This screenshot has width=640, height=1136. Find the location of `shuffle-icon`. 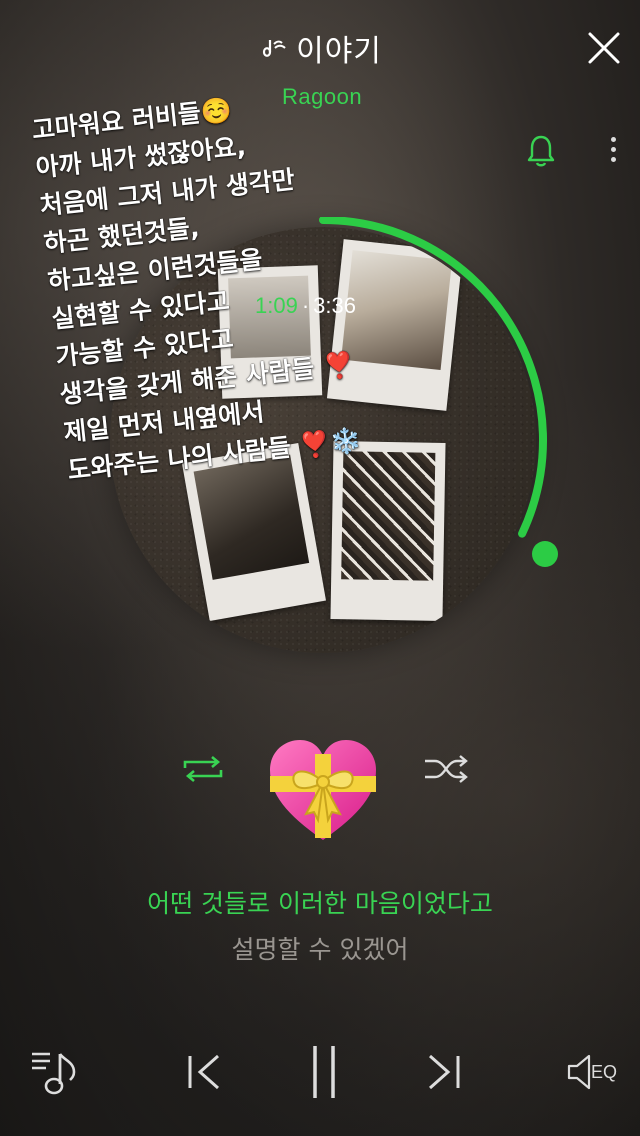

shuffle-icon is located at coordinates (446, 769).